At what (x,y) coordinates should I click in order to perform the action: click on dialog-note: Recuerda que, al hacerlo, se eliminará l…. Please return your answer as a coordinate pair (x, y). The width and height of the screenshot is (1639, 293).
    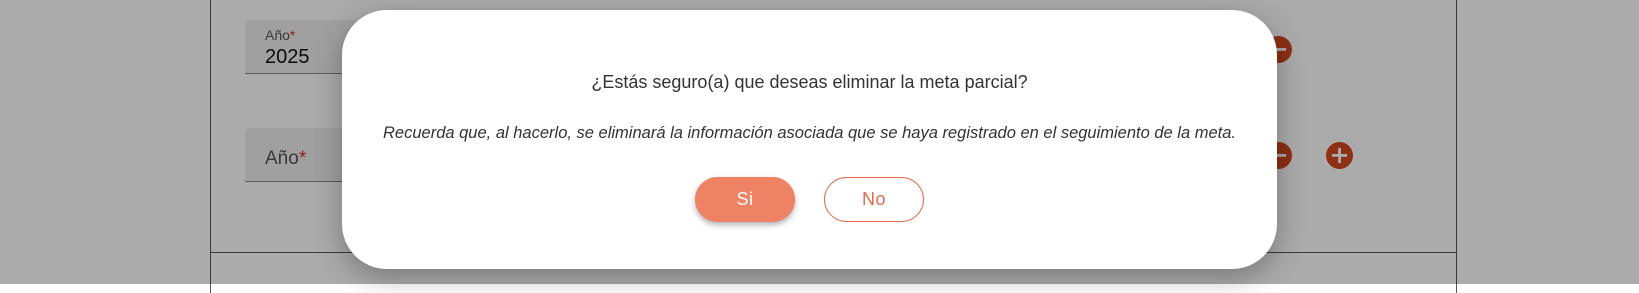
    Looking at the image, I should click on (809, 133).